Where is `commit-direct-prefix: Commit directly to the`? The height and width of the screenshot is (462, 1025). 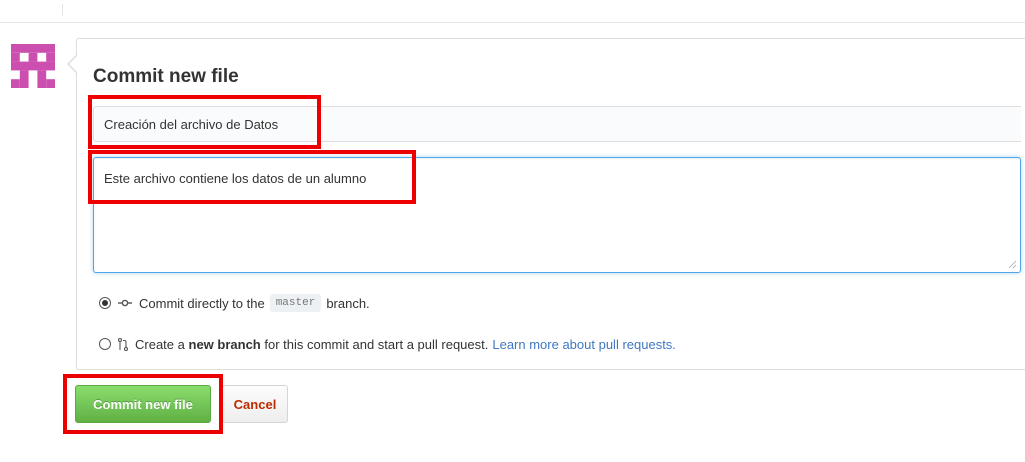
commit-direct-prefix: Commit directly to the is located at coordinates (202, 303).